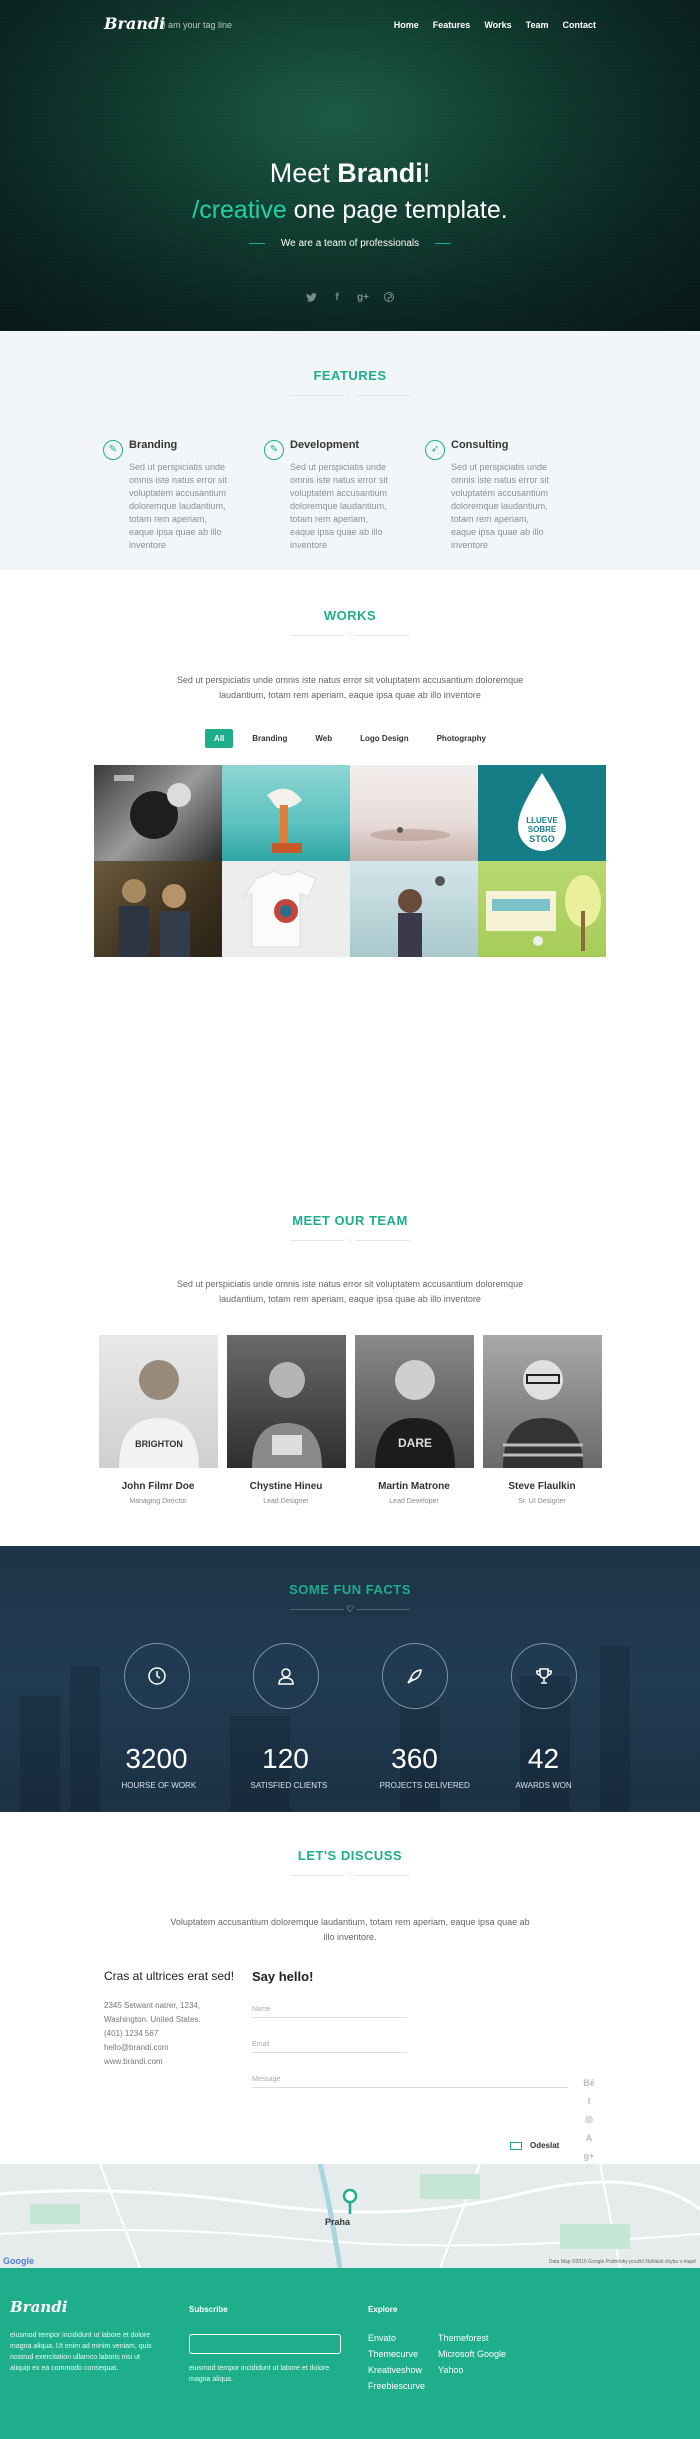  What do you see at coordinates (158, 1401) in the screenshot?
I see `member-photo: BRIGHTON` at bounding box center [158, 1401].